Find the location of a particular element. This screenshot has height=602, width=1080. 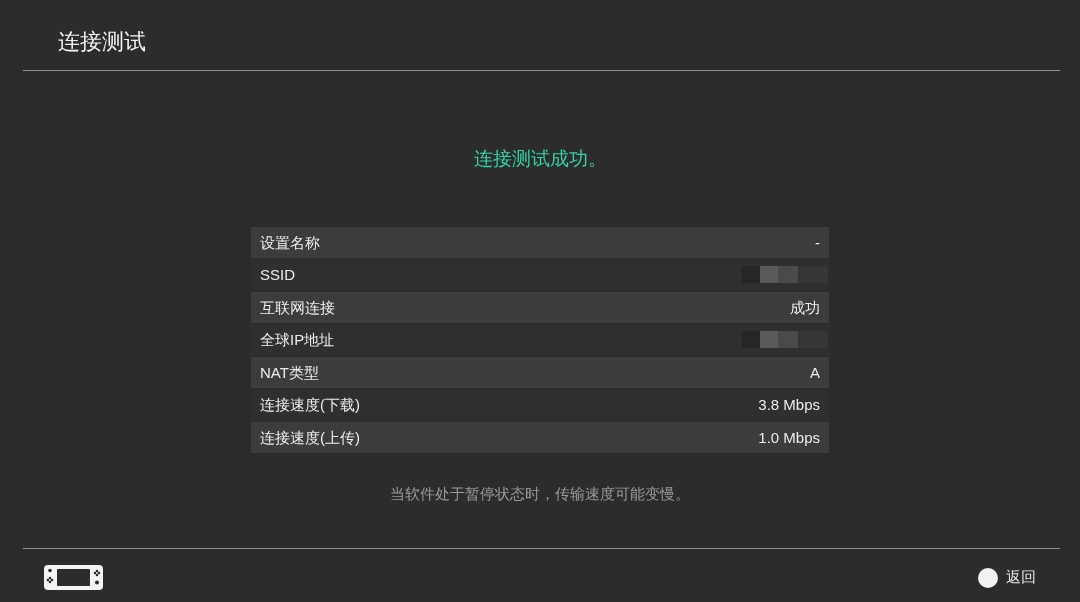

success-message: 连接测试成功。 is located at coordinates (540, 159).